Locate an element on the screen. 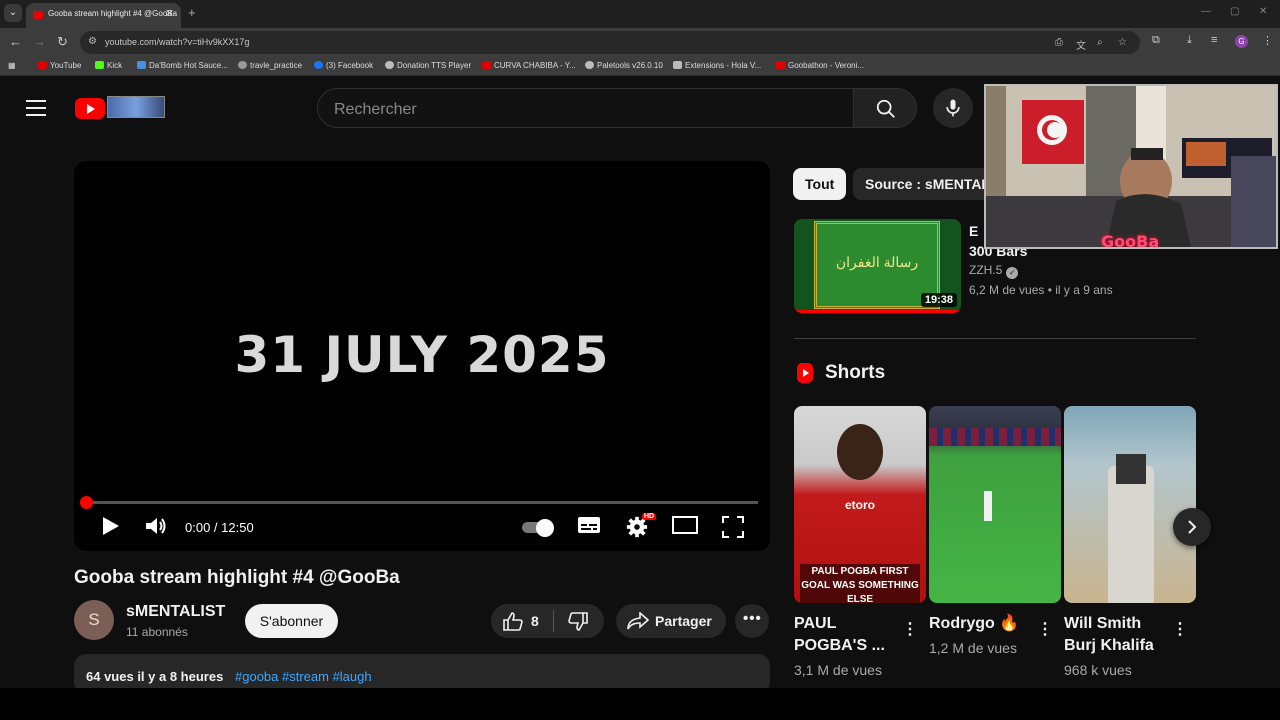 This screenshot has width=1280, height=720. window-close-icon: ✕ is located at coordinates (1263, 11).